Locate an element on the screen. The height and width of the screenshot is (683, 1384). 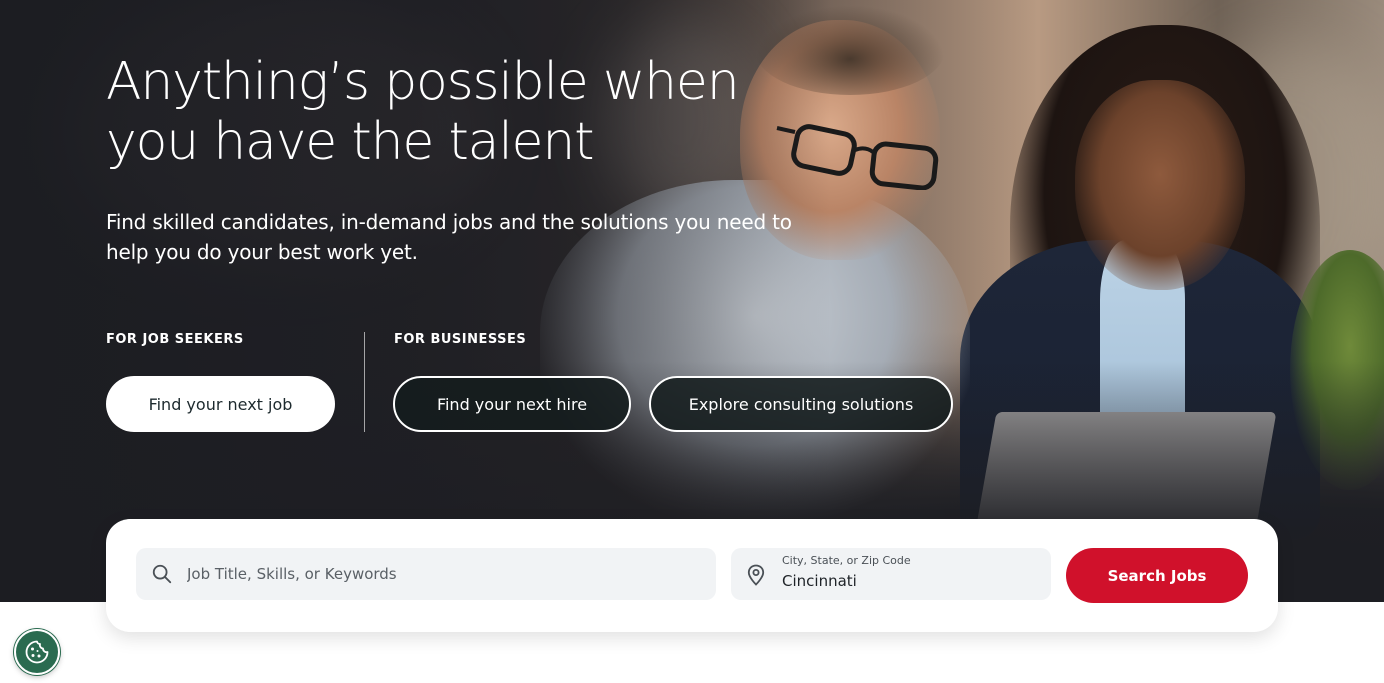
cookie-settings-button is located at coordinates (37, 652).